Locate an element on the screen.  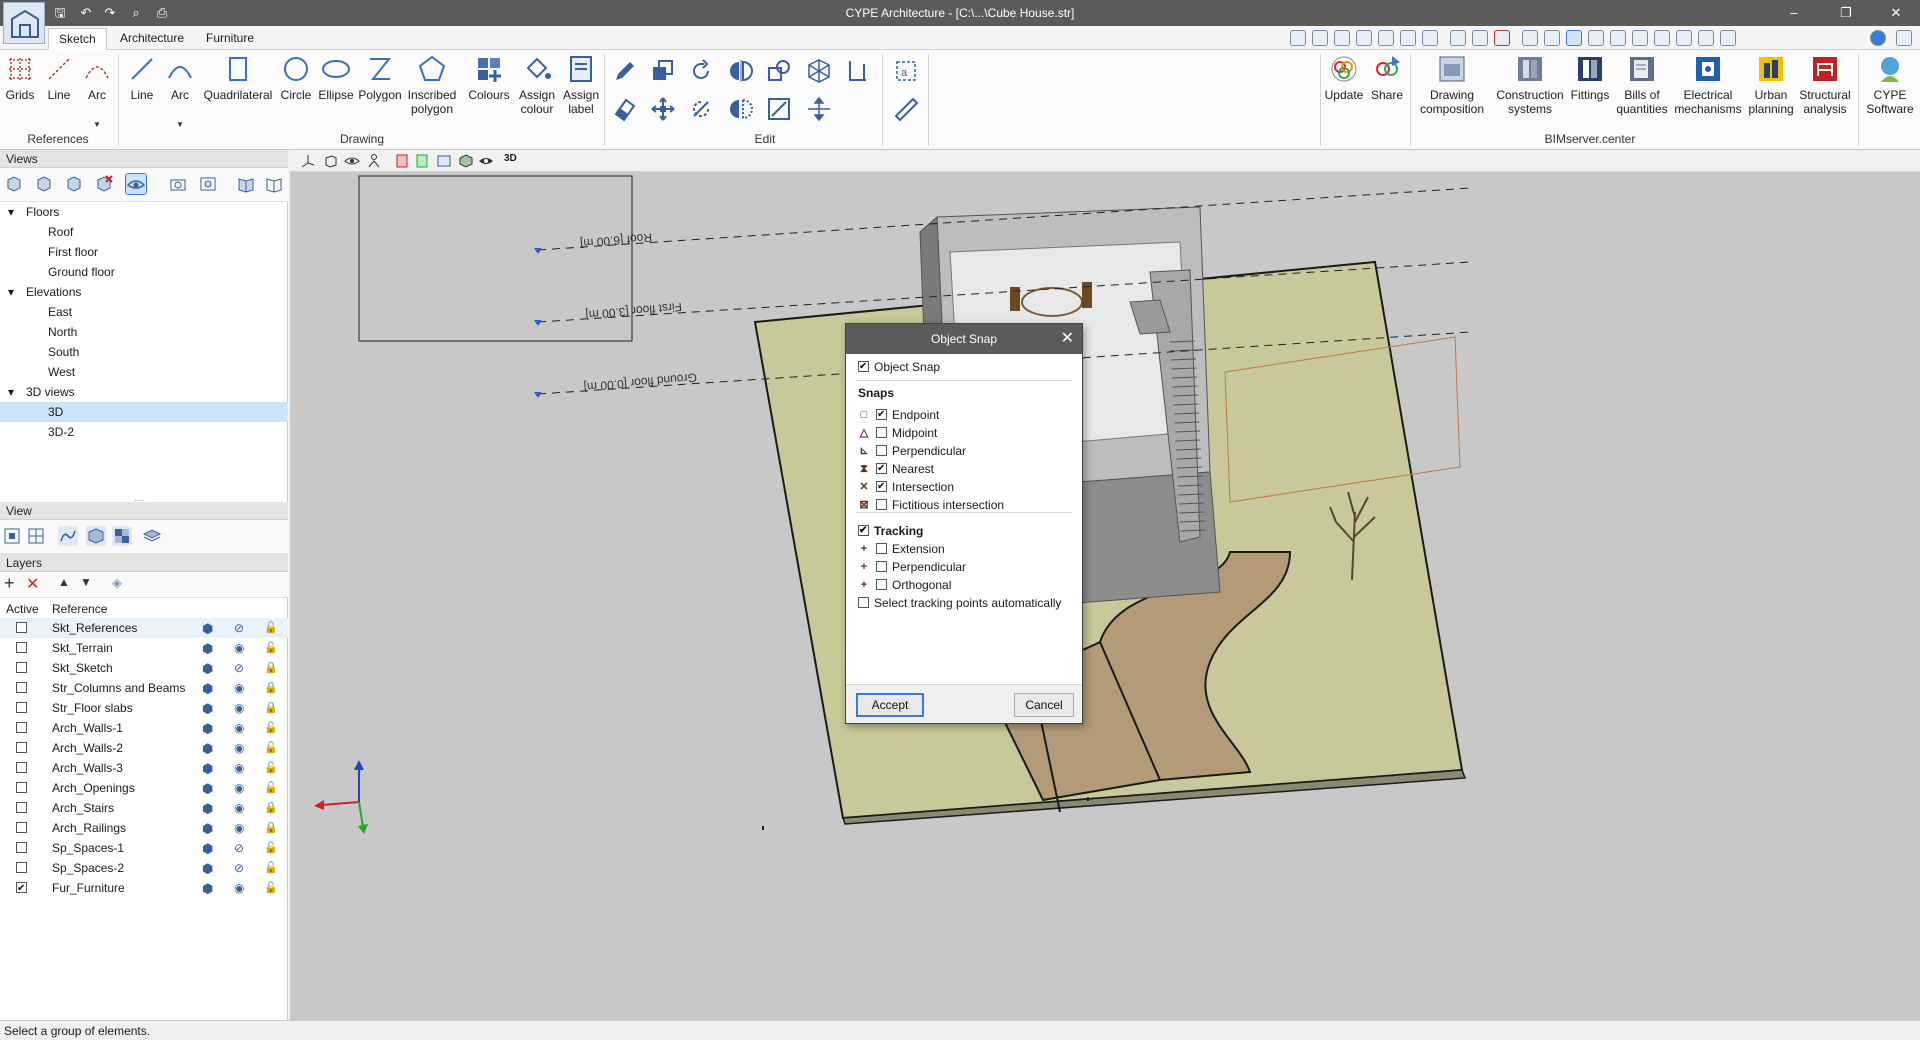
square-icon is located at coordinates (1530, 38).